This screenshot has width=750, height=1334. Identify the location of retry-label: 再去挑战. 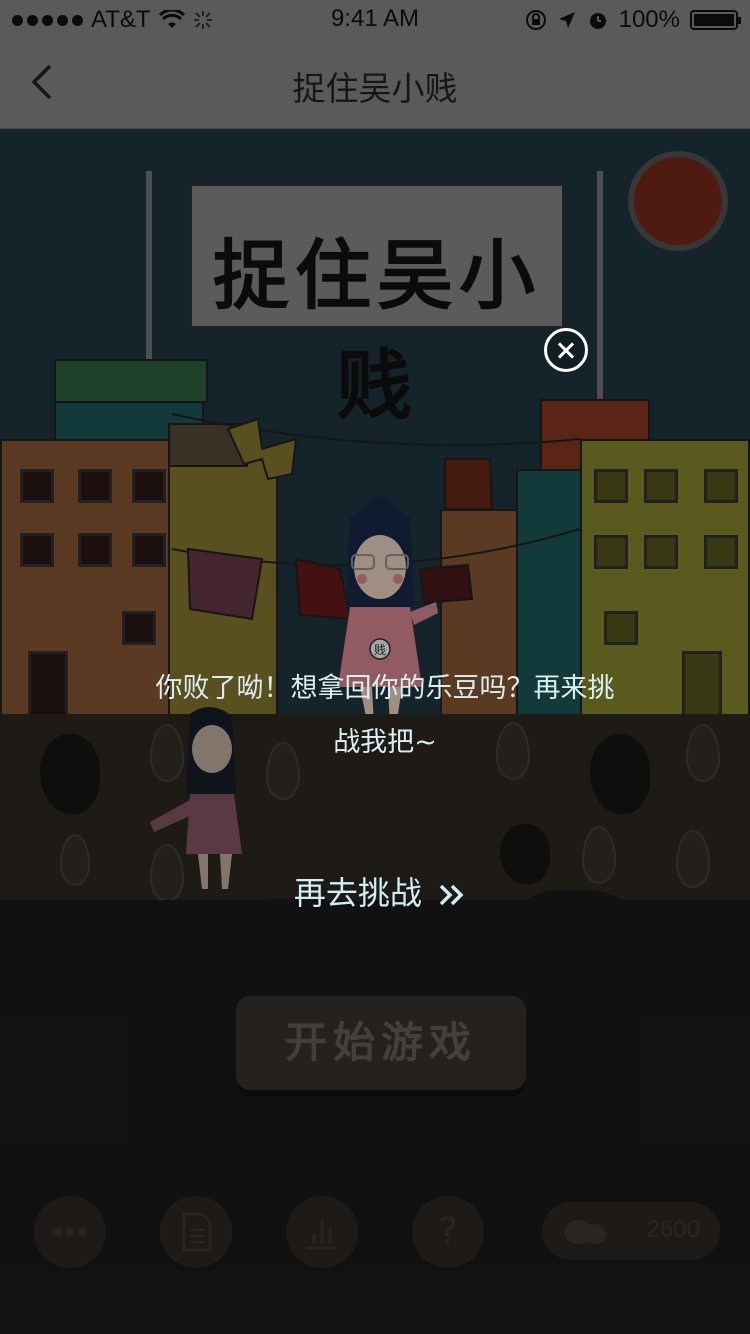
(357, 893).